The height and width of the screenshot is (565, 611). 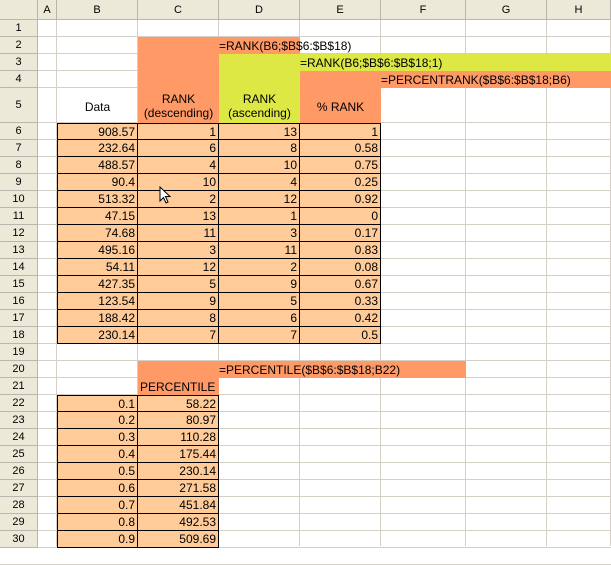 I want to click on row-header-24: 24, so click(x=19, y=437).